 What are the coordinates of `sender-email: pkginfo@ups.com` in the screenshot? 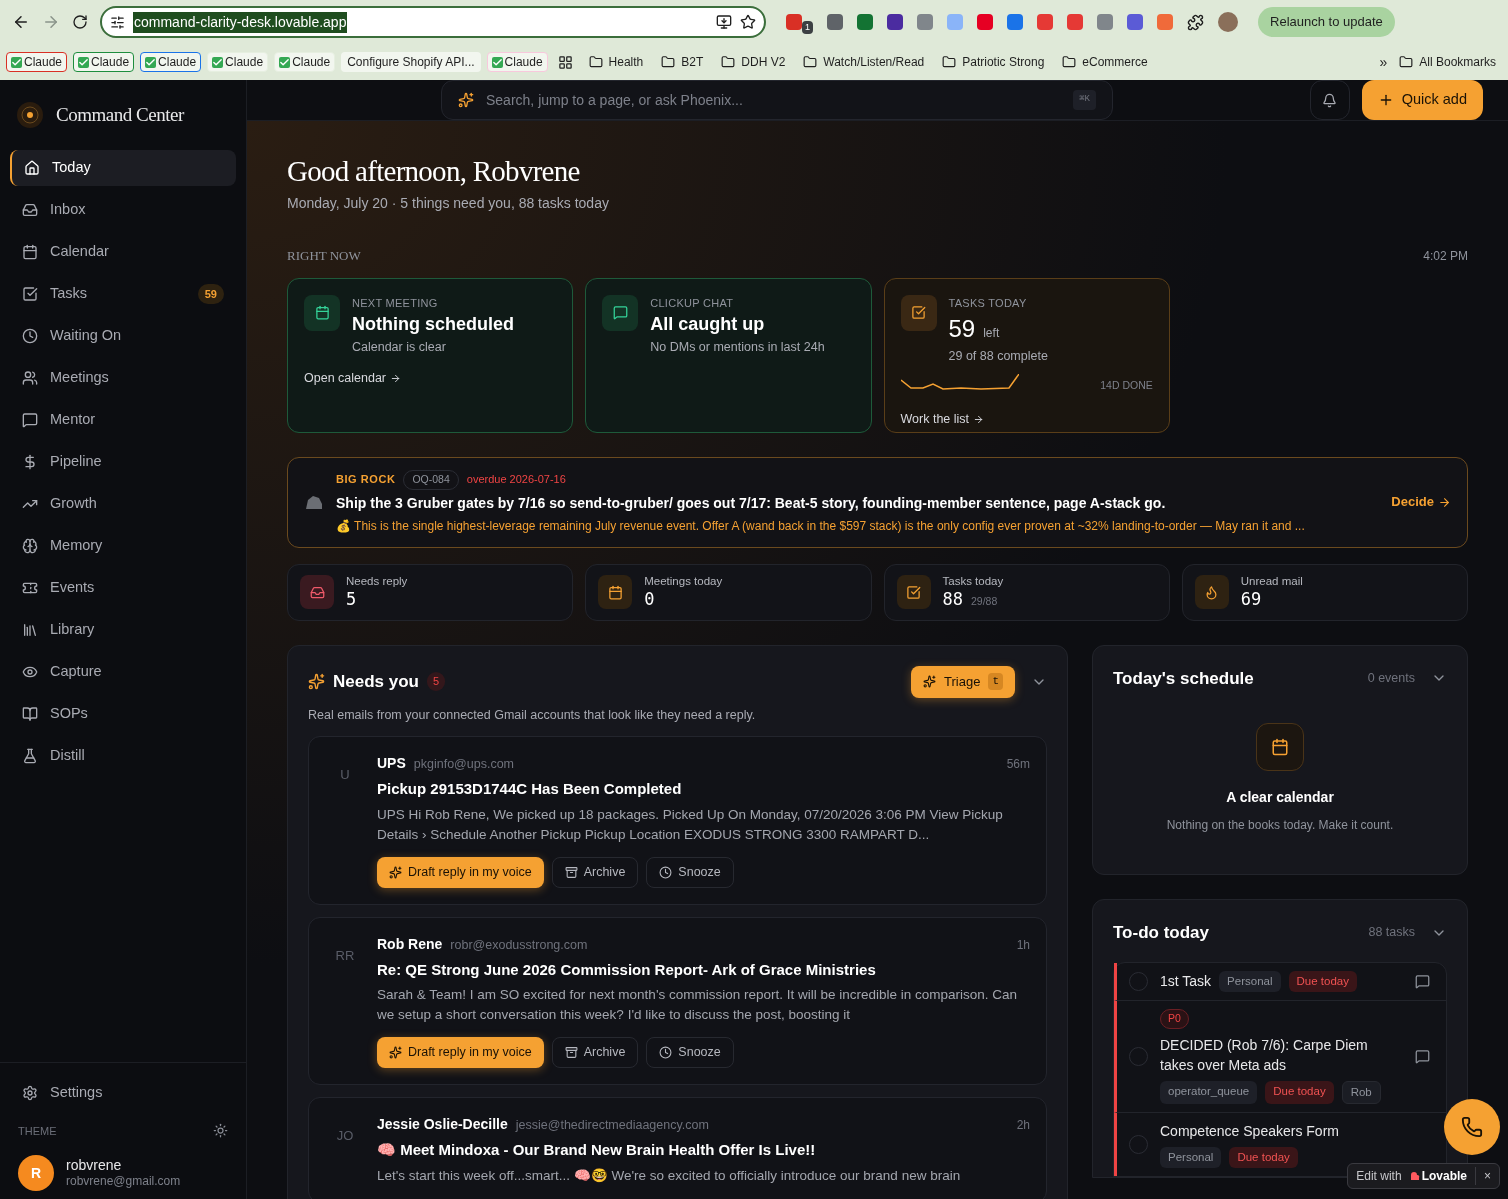 It's located at (464, 765).